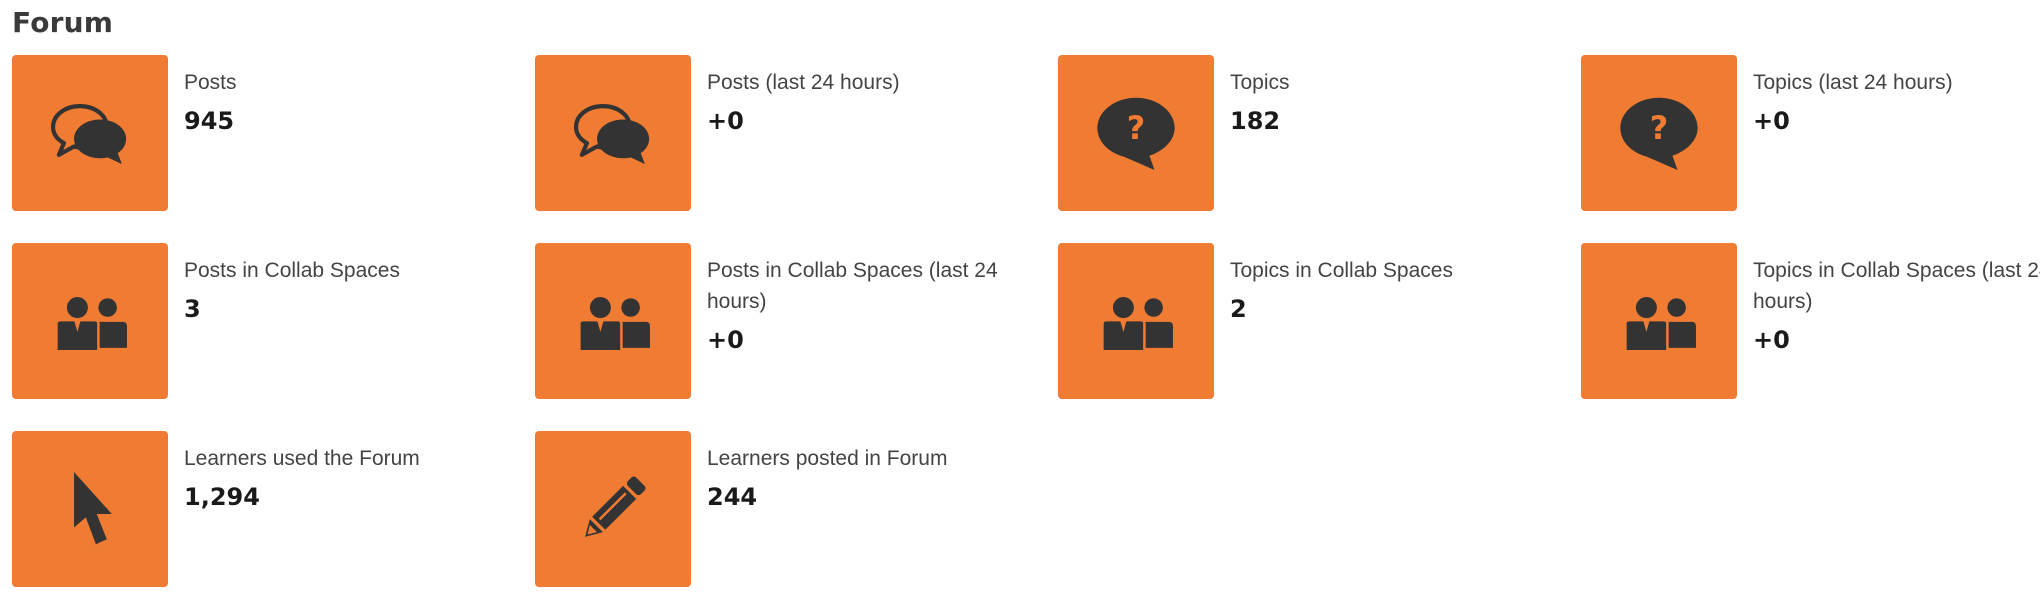  I want to click on stat-card: ? Topics (last 24 hours) +0, so click(1810, 133).